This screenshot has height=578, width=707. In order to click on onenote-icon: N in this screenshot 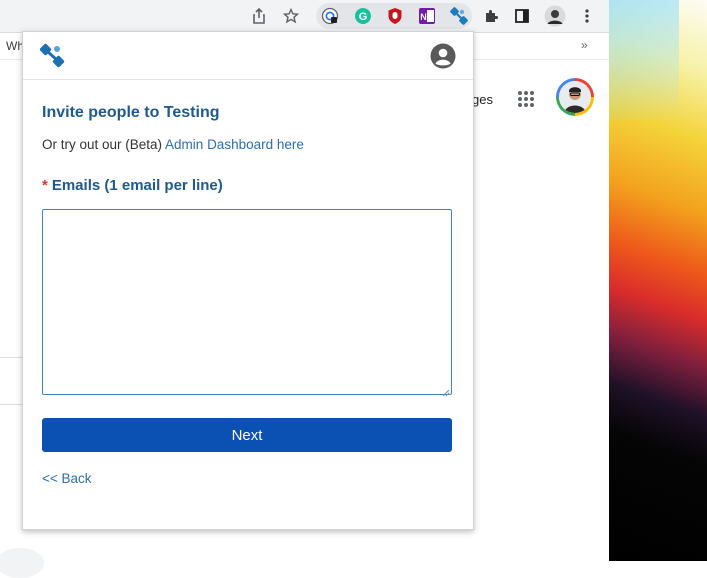, I will do `click(427, 16)`.